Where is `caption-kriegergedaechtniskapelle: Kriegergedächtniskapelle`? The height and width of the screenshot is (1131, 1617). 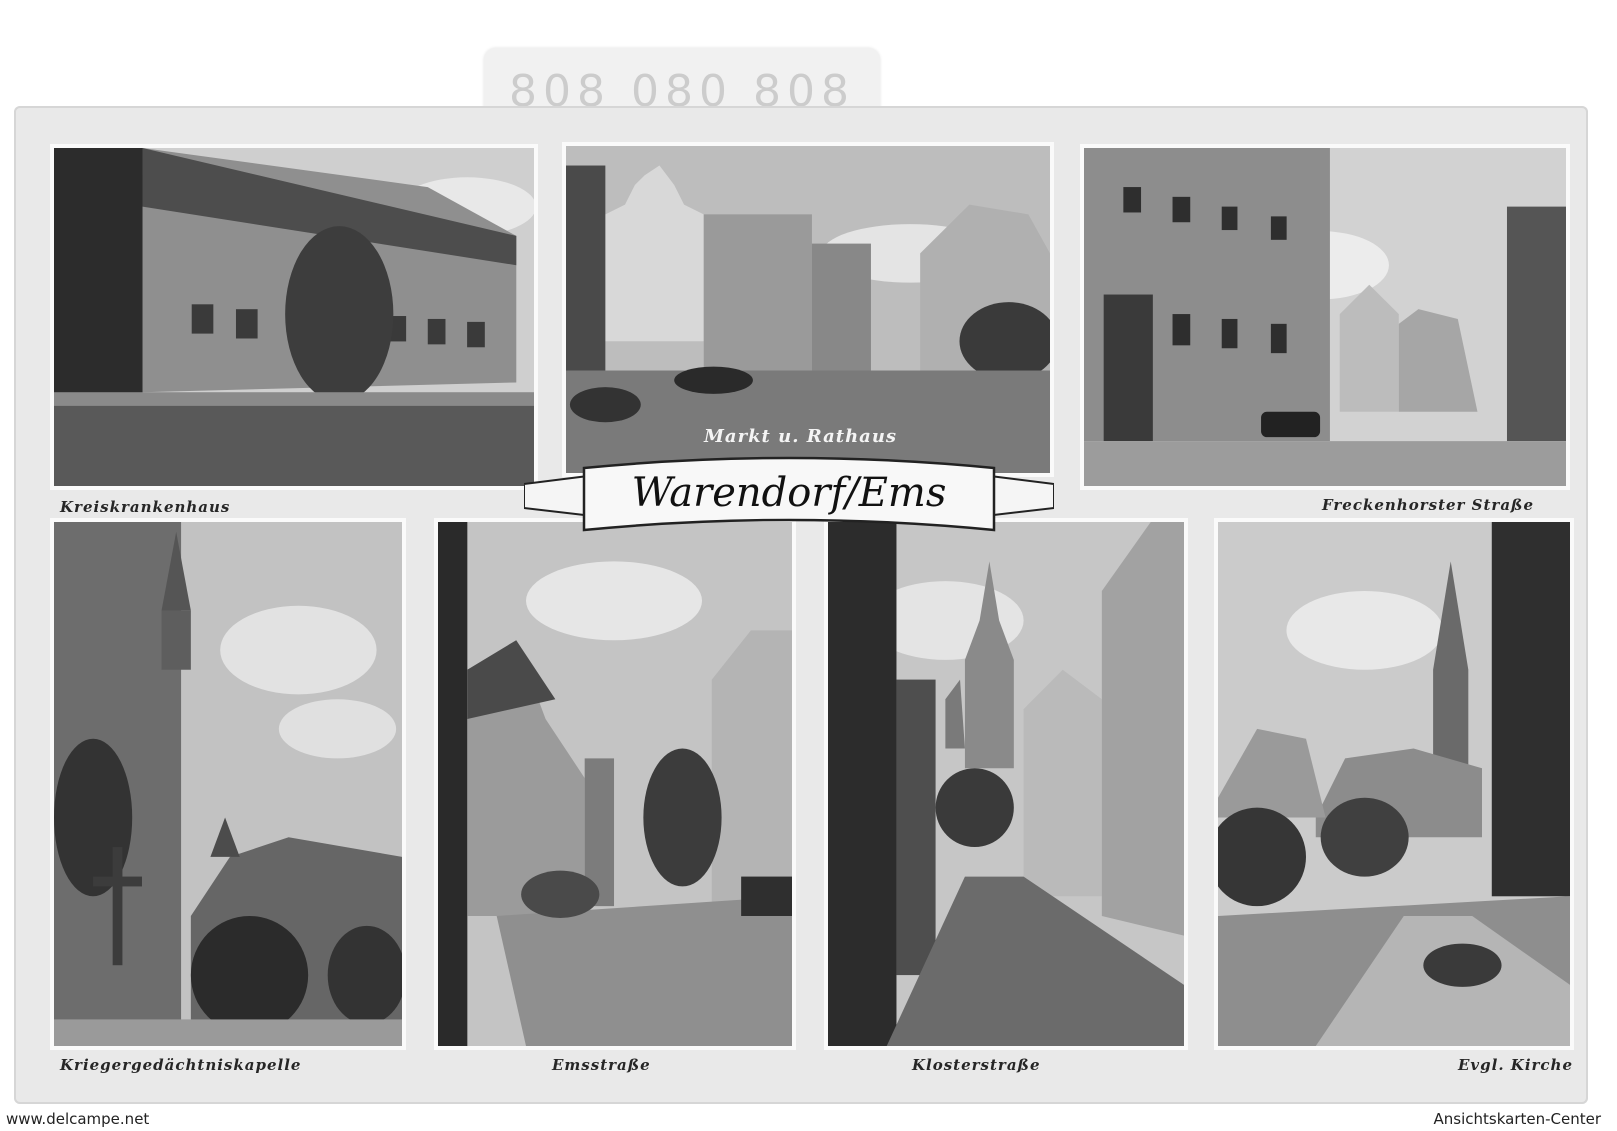 caption-kriegergedaechtniskapelle: Kriegergedächtniskapelle is located at coordinates (181, 1065).